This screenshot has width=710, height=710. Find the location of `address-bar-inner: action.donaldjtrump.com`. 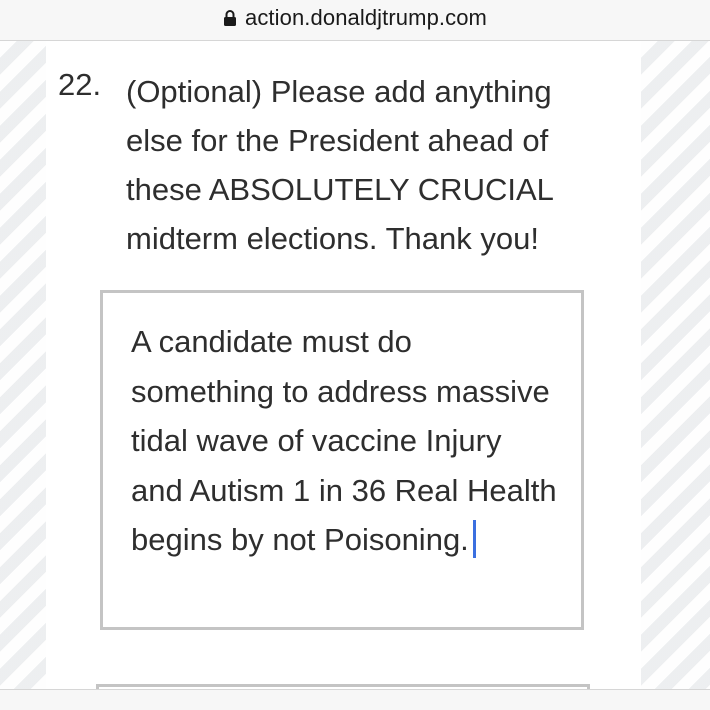

address-bar-inner: action.donaldjtrump.com is located at coordinates (355, 18).